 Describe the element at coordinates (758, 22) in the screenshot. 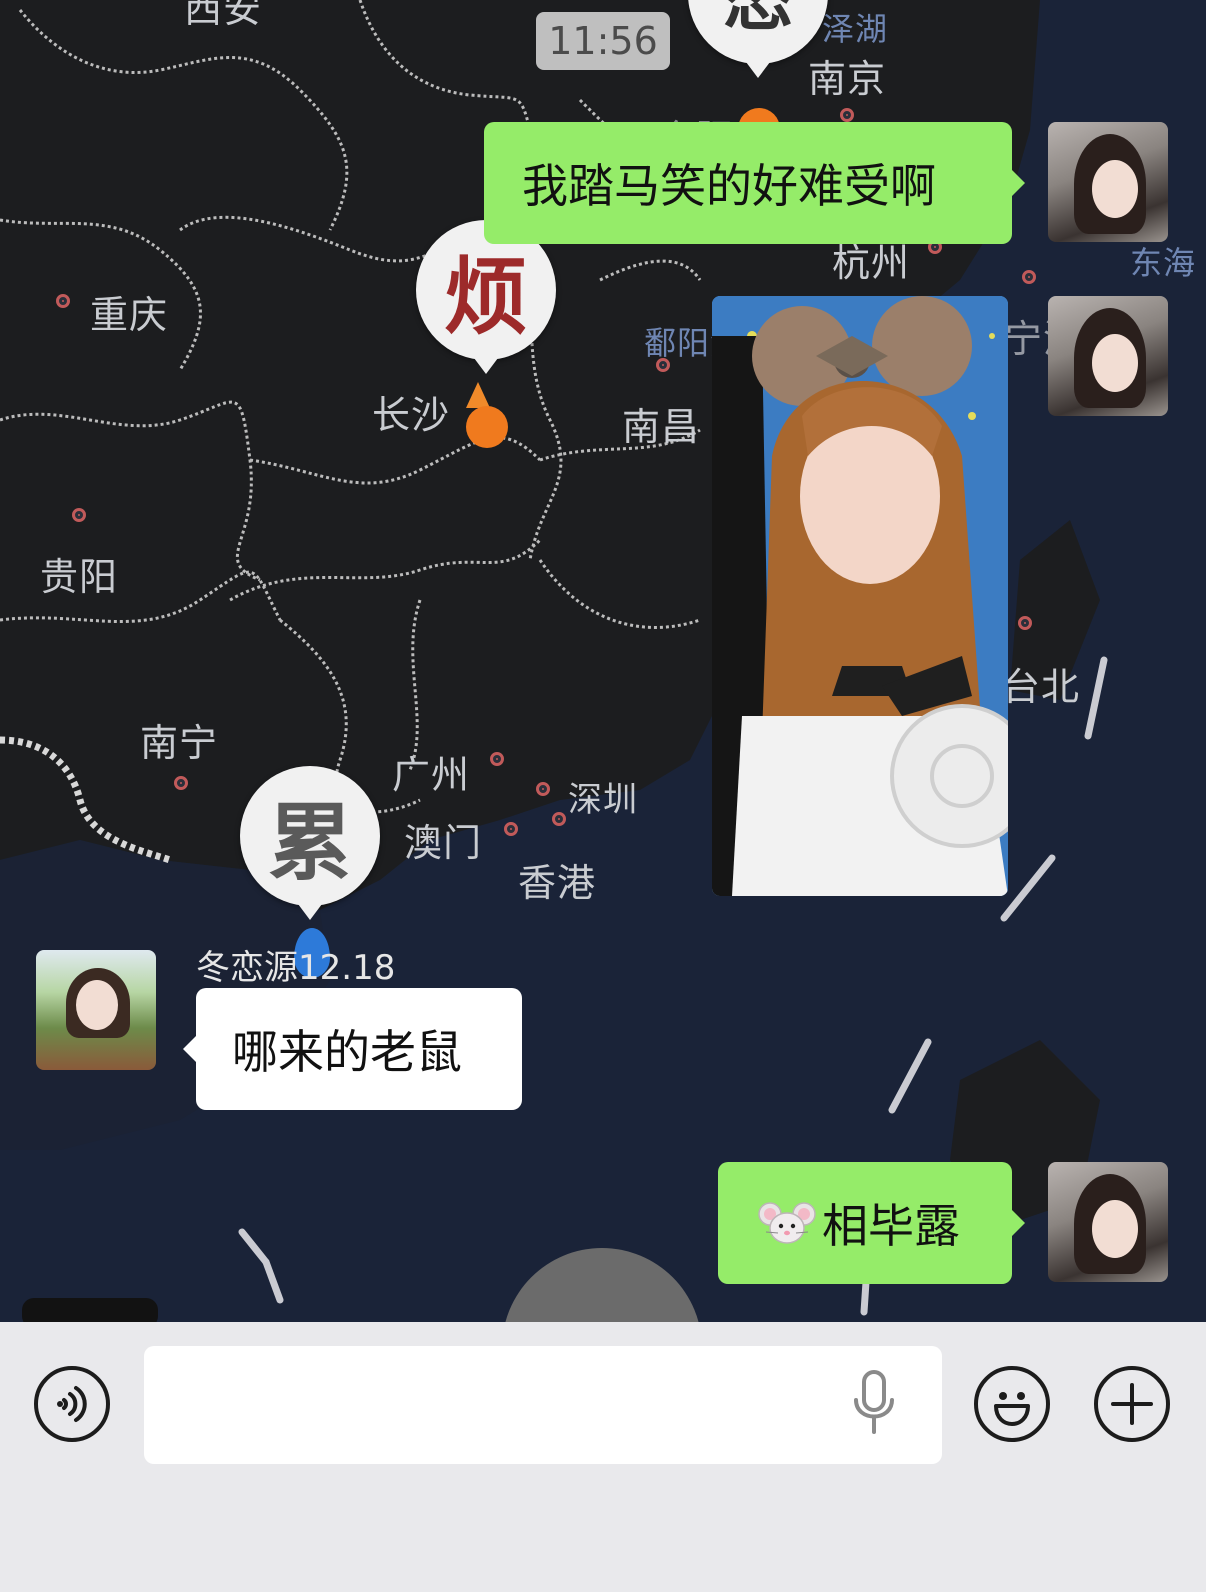

I see `marker-char: 怂` at that location.